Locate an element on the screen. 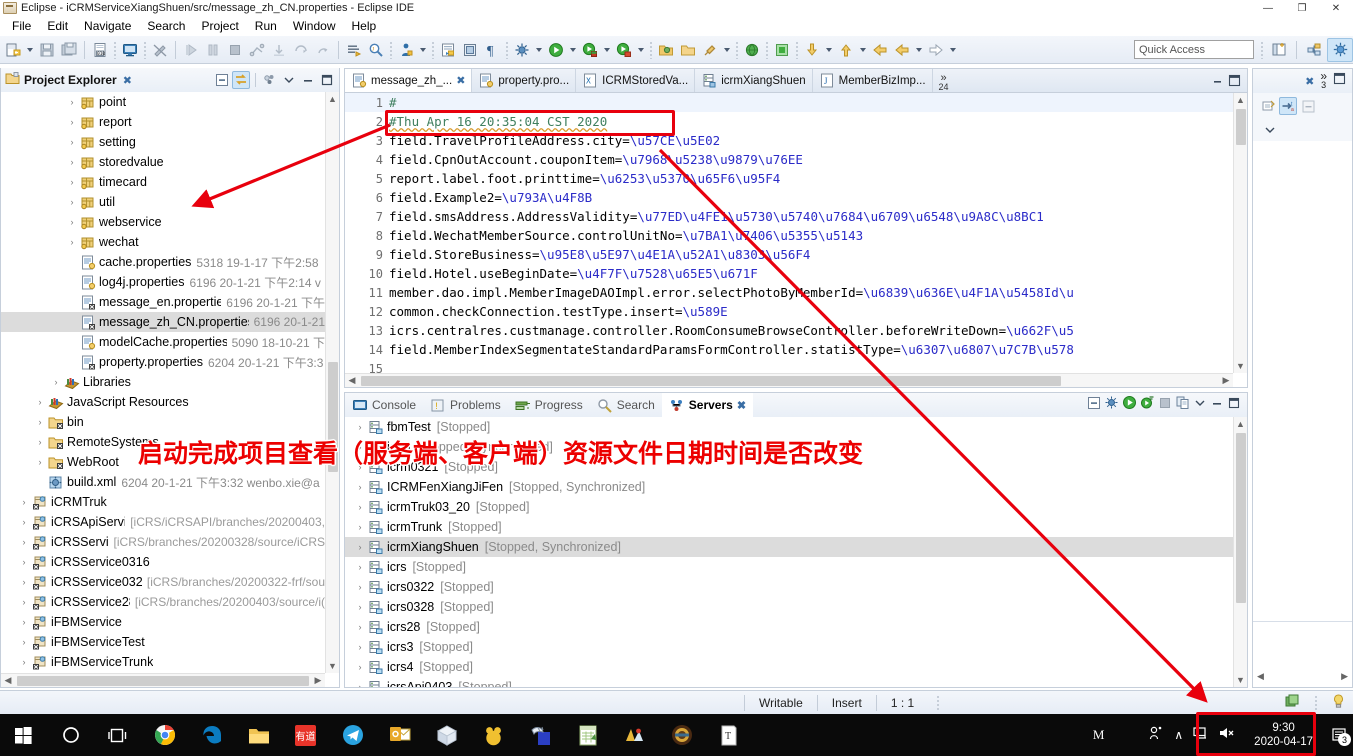 The height and width of the screenshot is (756, 1353). forward-dropdown-arrow is located at coordinates (953, 50).